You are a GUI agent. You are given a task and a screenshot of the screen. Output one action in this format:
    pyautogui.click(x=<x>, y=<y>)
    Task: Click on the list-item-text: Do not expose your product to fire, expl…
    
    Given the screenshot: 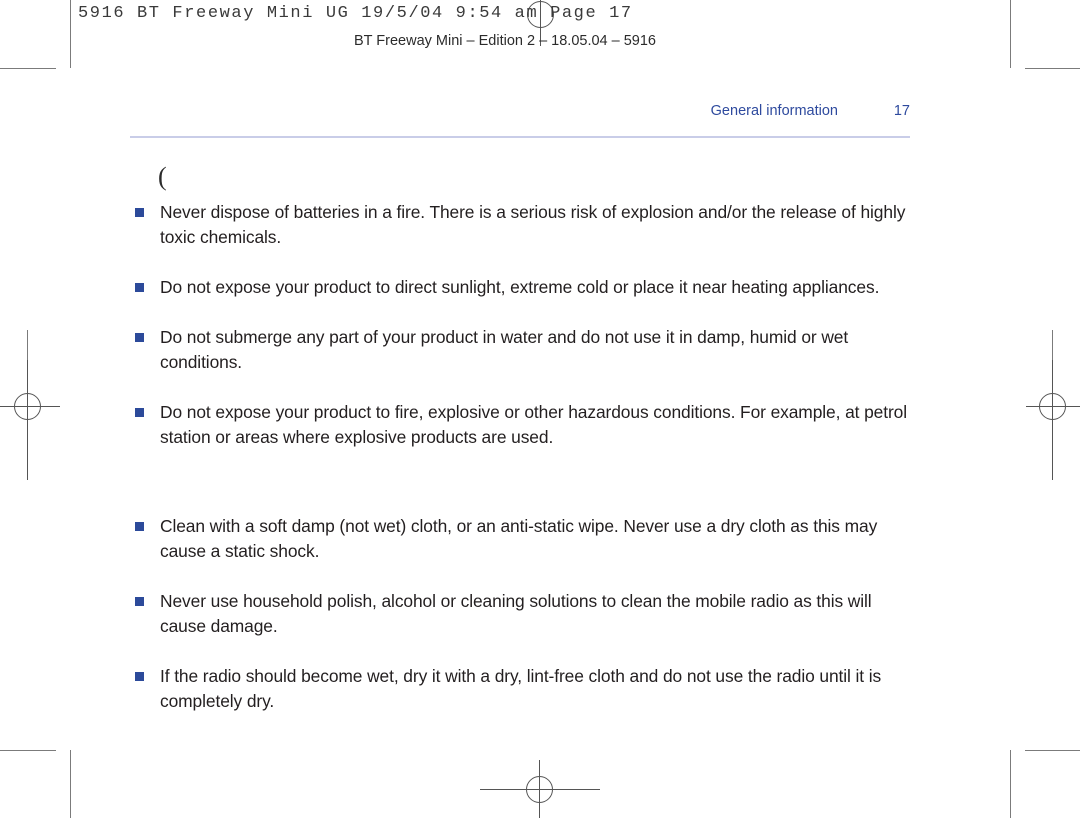 What is the action you would take?
    pyautogui.click(x=534, y=424)
    